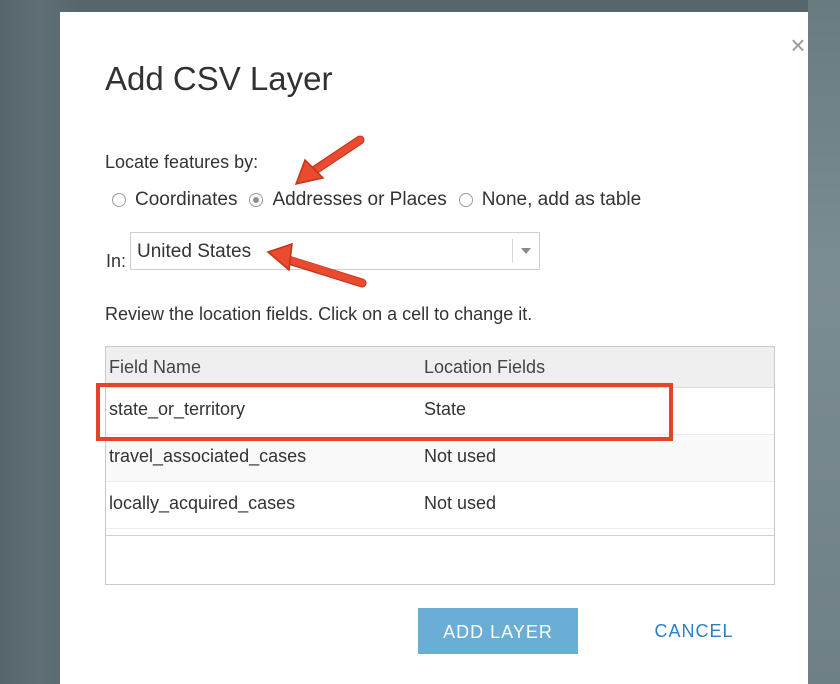 The image size is (840, 684). I want to click on table-bottom-divider, so click(440, 535).